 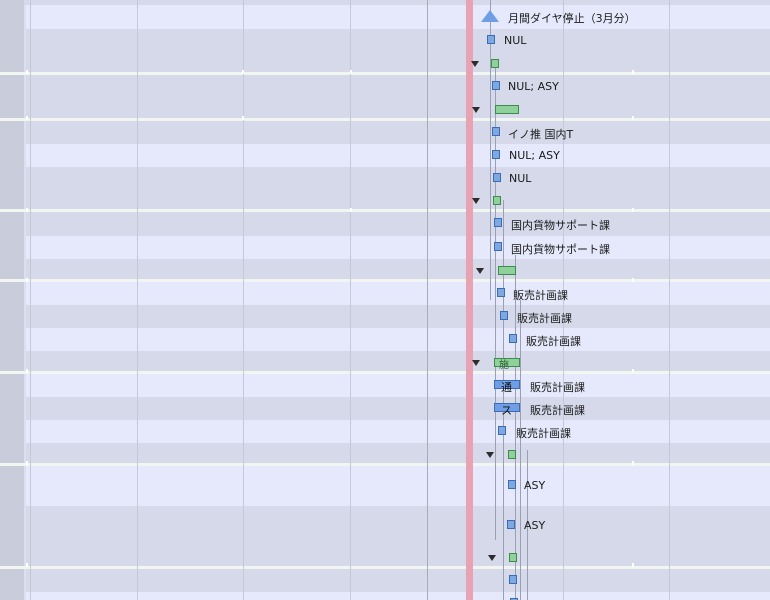 What do you see at coordinates (541, 134) in the screenshot?
I see `task-label: イノ推 国内T` at bounding box center [541, 134].